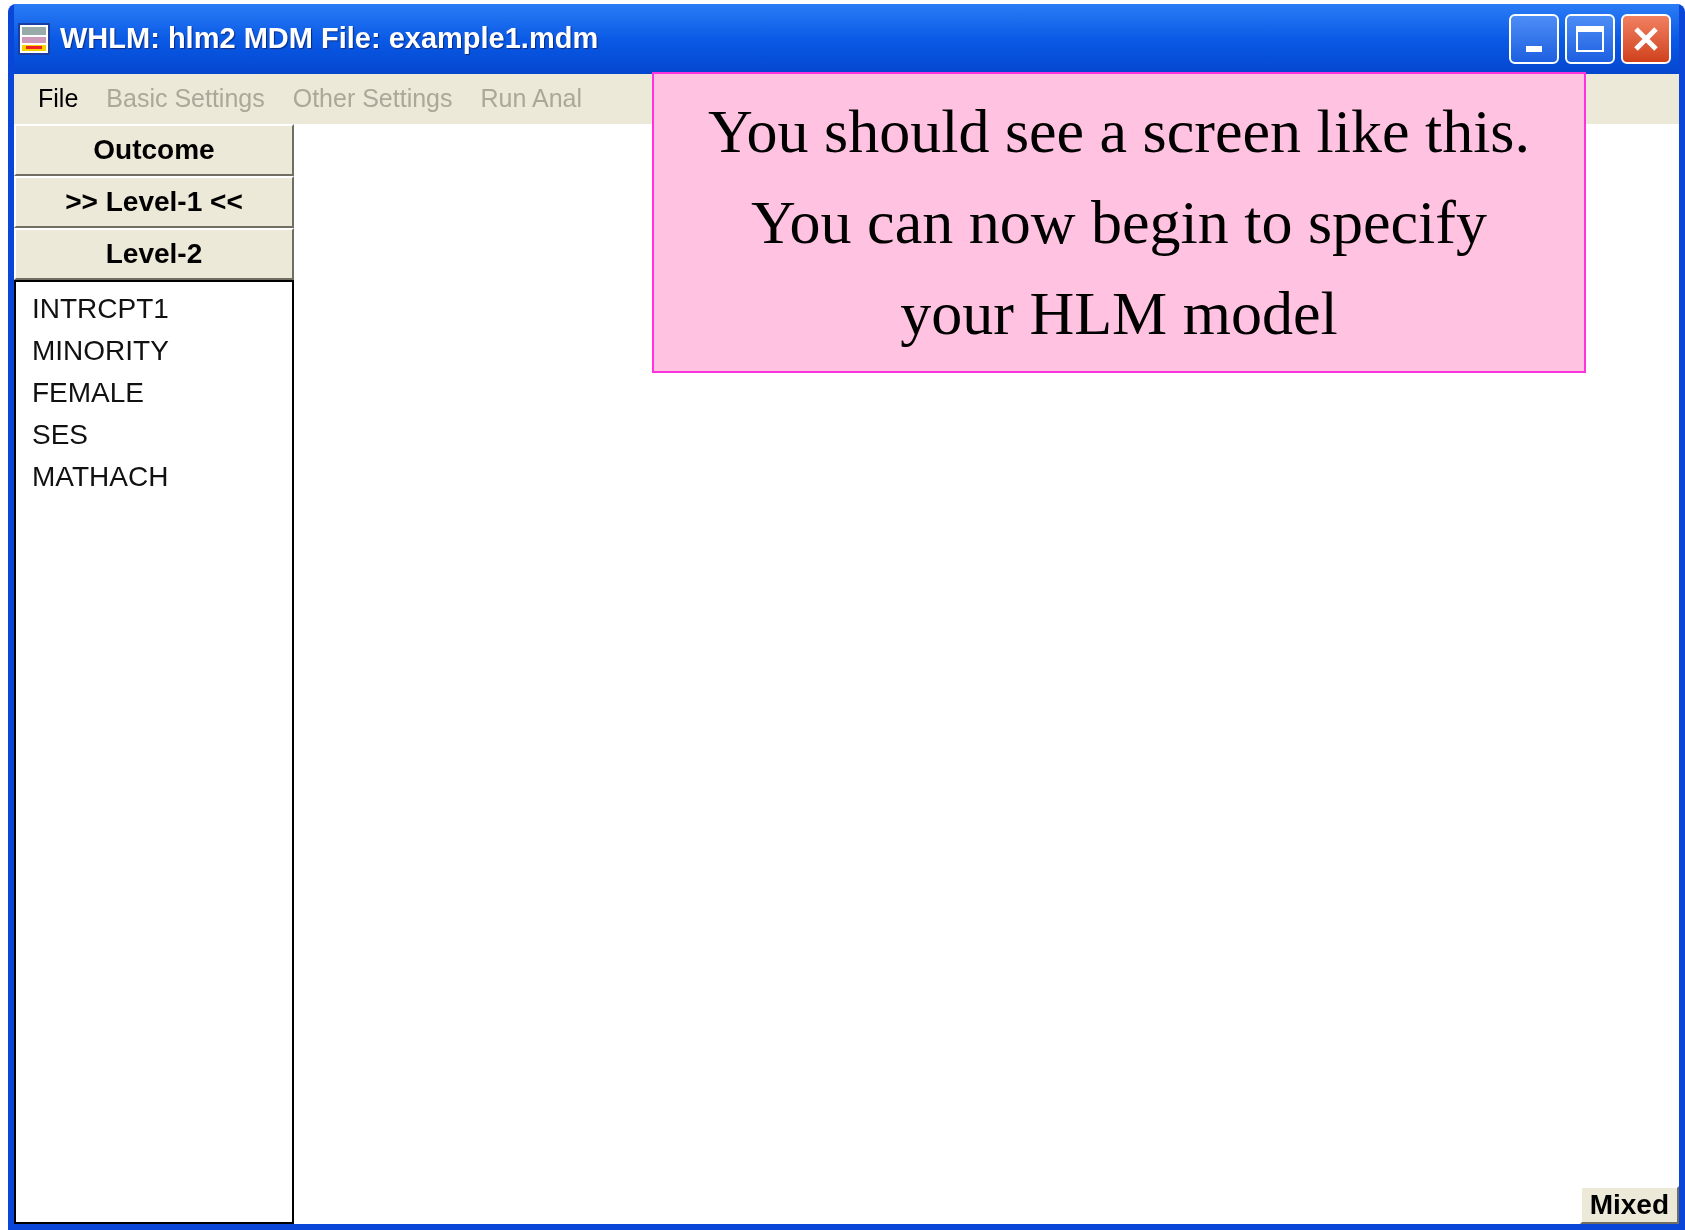  What do you see at coordinates (1629, 1205) in the screenshot?
I see `mixed-button: Mixed` at bounding box center [1629, 1205].